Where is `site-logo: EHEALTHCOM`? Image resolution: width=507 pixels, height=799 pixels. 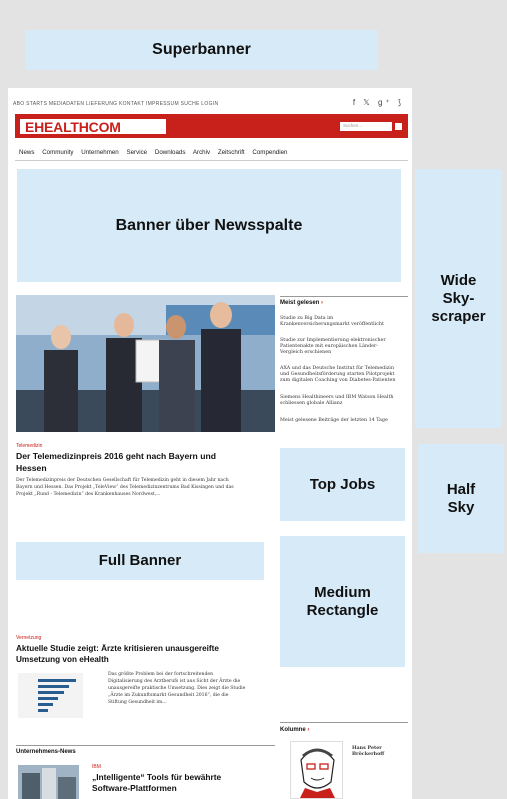
site-logo: EHEALTHCOM is located at coordinates (93, 126).